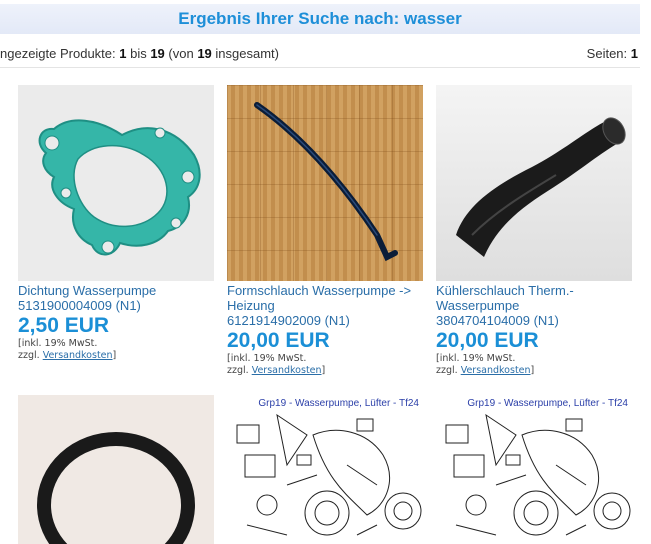 The height and width of the screenshot is (544, 651). Describe the element at coordinates (116, 488) in the screenshot. I see `o-ring-icon` at that location.